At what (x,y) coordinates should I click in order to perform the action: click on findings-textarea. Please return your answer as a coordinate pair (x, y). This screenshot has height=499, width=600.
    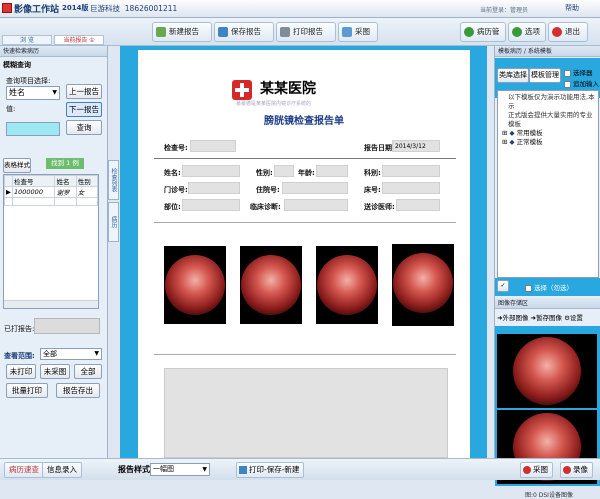
    Looking at the image, I should click on (306, 413).